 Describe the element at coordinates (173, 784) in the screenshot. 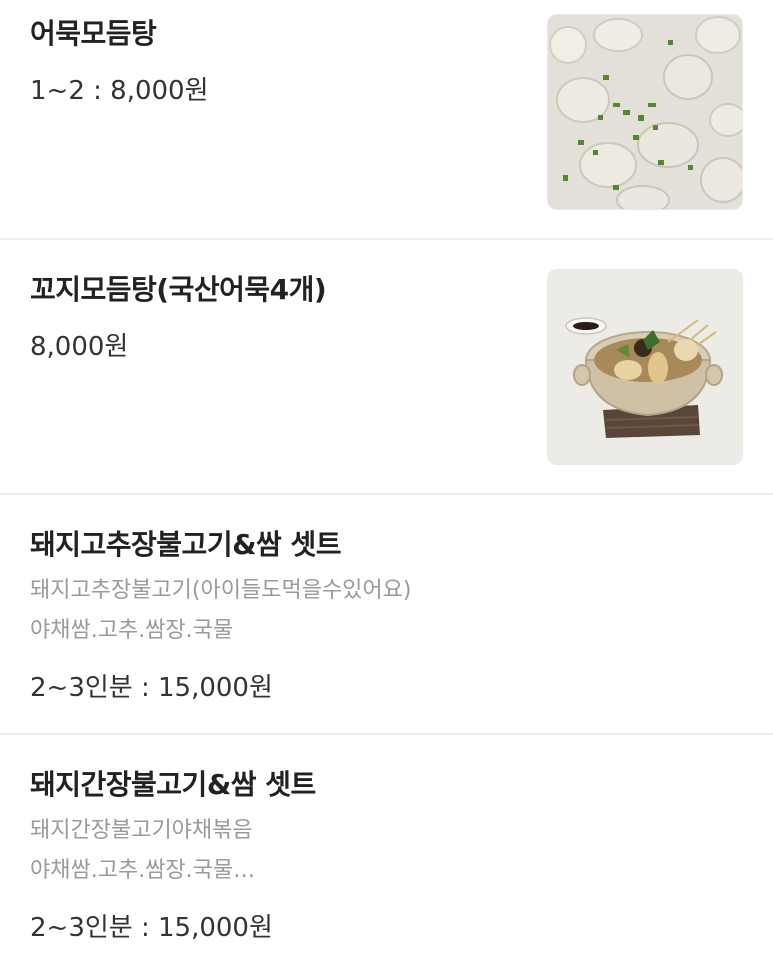

I see `menu-item-name: 돼지간장불고기&쌈 셋트` at that location.